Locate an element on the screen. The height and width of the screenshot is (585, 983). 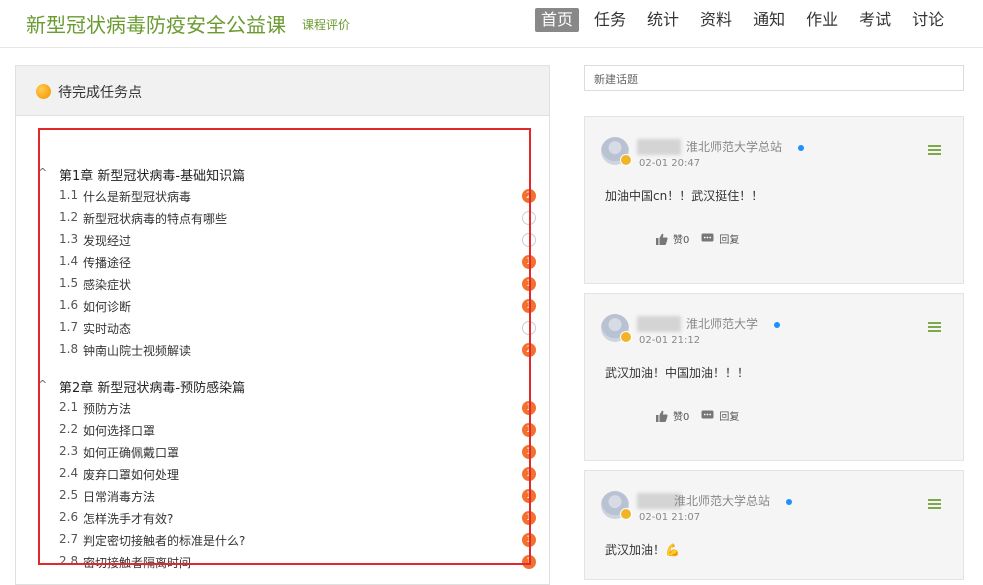
section-title: 判定密切接触者的标准是什么? is located at coordinates (164, 540).